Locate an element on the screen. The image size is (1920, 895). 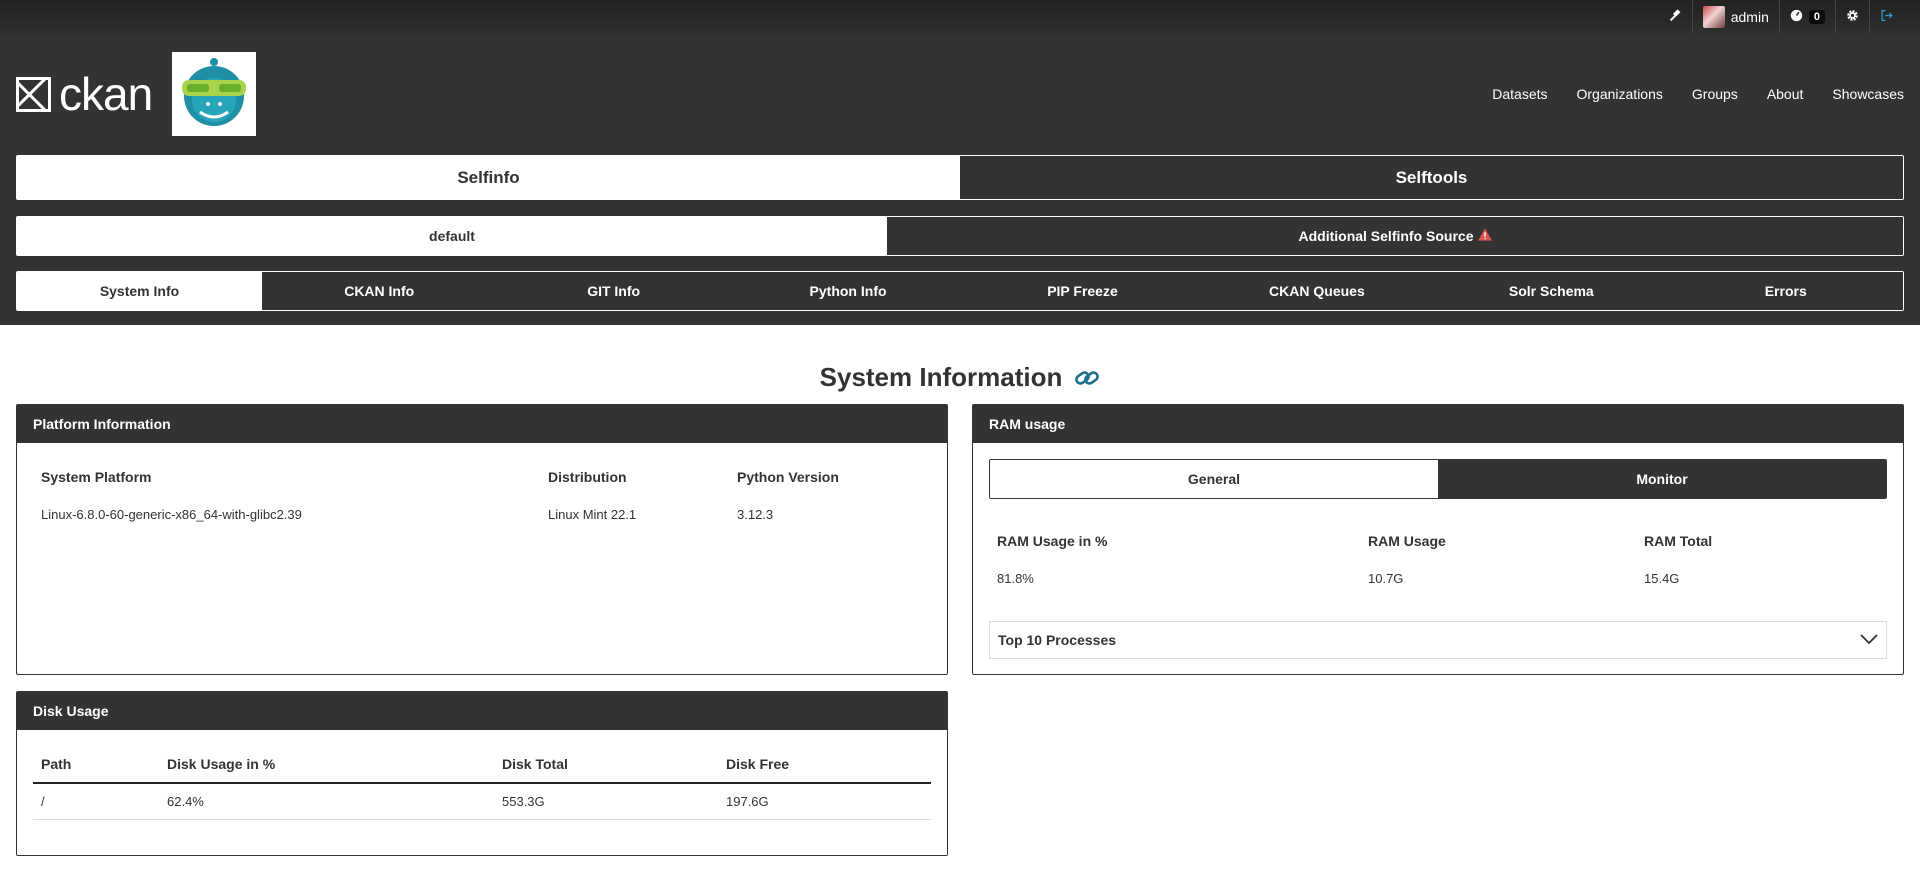
tab-ckan-queues: CKAN Queues is located at coordinates (1317, 291).